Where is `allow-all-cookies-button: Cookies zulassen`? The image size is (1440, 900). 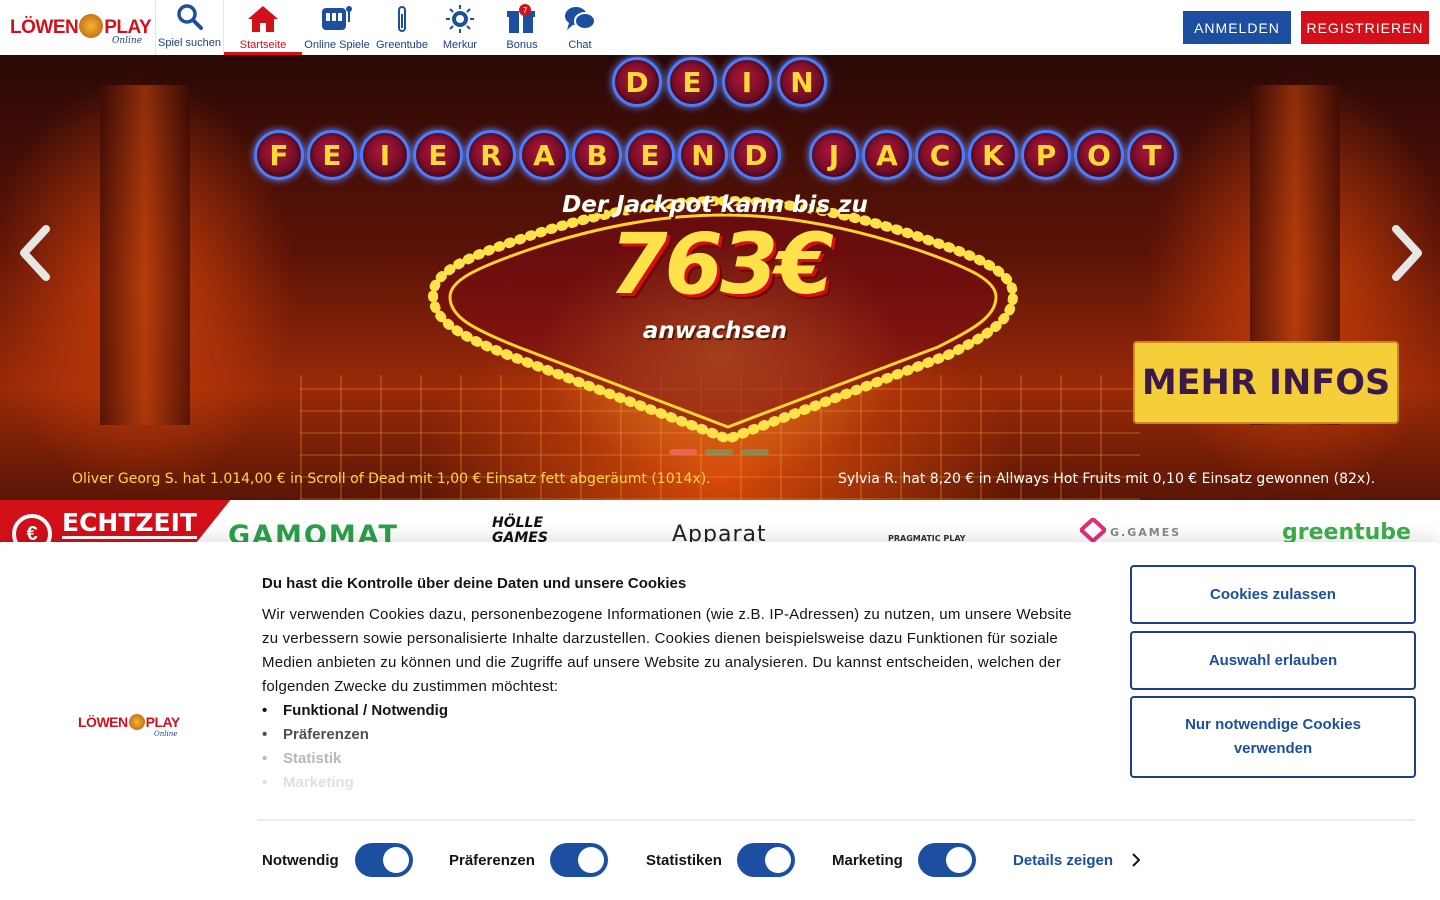
allow-all-cookies-button: Cookies zulassen is located at coordinates (1273, 594).